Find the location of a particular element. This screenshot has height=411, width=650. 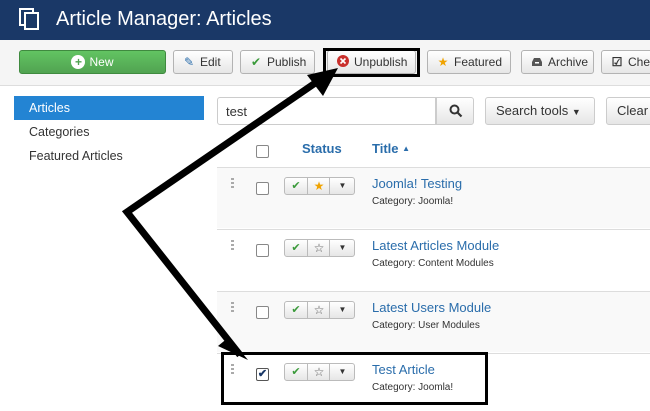

checkin-button: ☑ Che is located at coordinates (625, 62).